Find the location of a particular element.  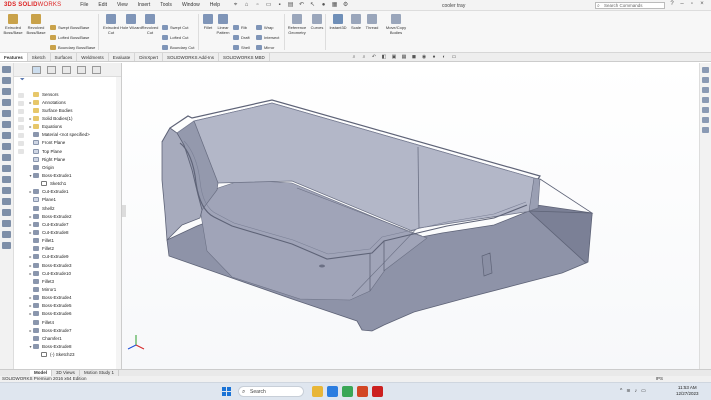

rapid-sketch-icon is located at coordinates (6, 223).